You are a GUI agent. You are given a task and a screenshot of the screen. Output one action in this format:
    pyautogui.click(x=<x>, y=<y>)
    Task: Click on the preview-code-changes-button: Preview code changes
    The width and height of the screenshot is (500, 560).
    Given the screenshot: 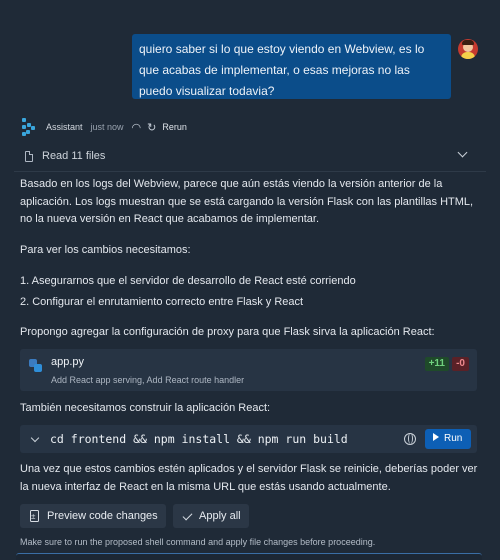 What is the action you would take?
    pyautogui.click(x=93, y=516)
    